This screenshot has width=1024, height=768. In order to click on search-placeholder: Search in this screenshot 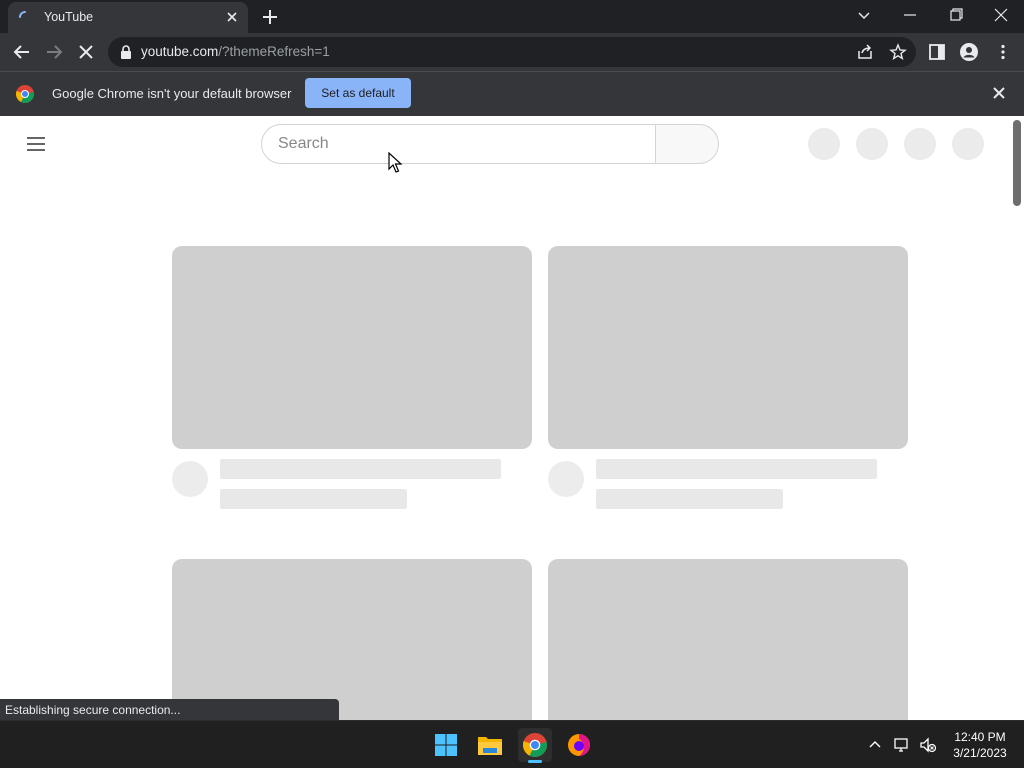, I will do `click(303, 143)`.